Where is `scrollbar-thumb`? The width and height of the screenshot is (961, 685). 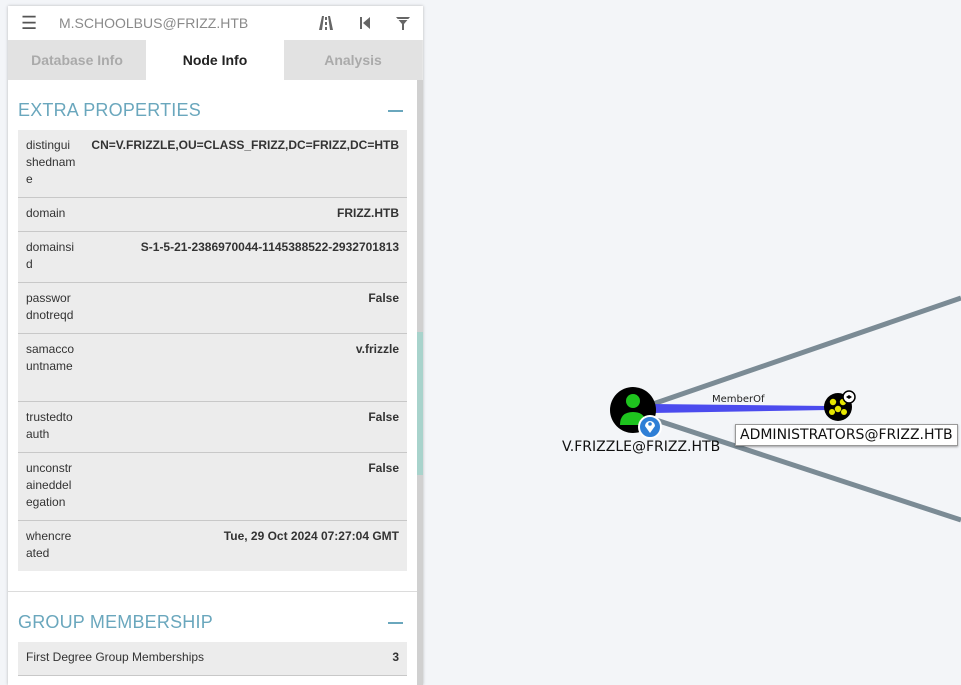 scrollbar-thumb is located at coordinates (420, 403).